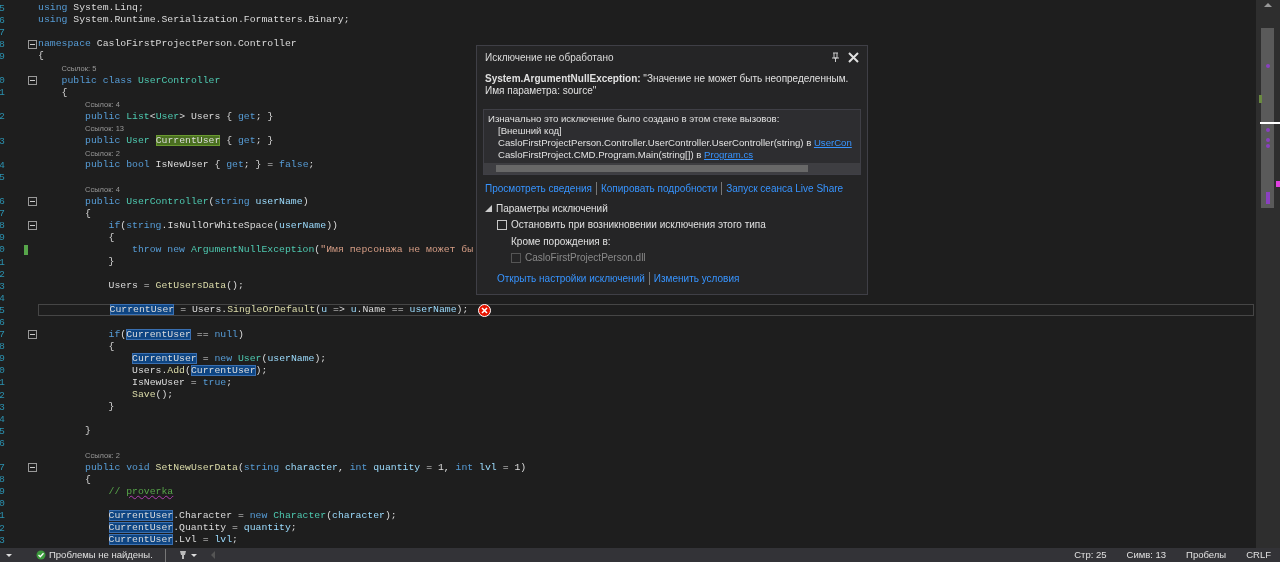 The height and width of the screenshot is (562, 1280). Describe the element at coordinates (222, 225) in the screenshot. I see `code-line: if(string.IsNullOrWhiteSpace(userName))` at that location.